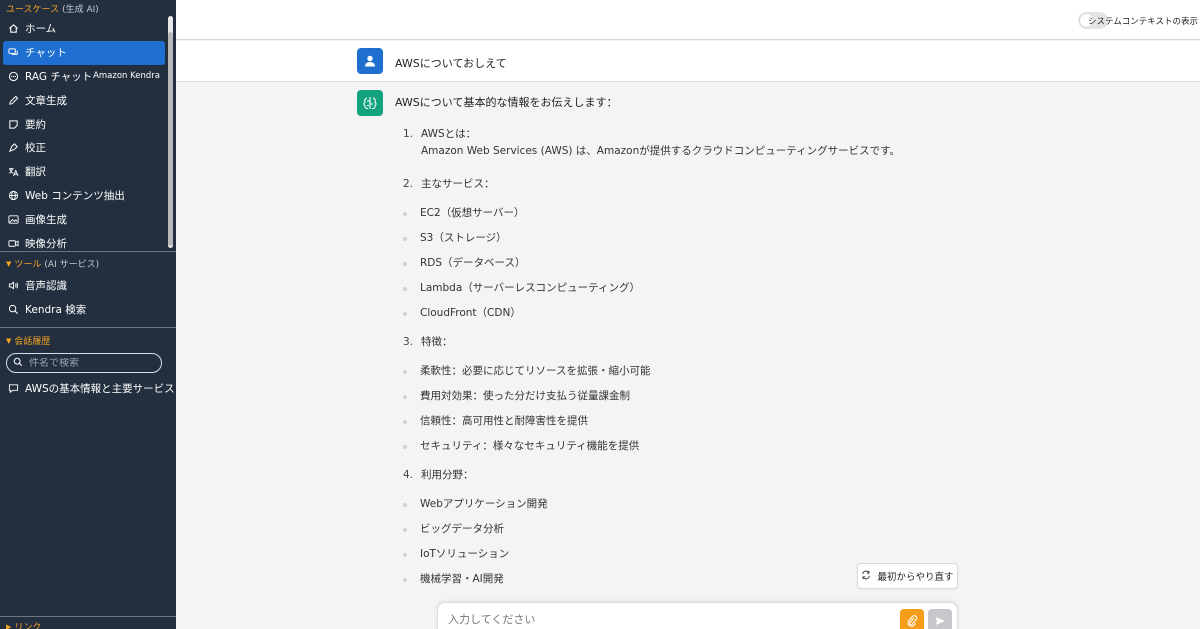  What do you see at coordinates (458, 184) in the screenshot?
I see `section-title: 主なサービス：` at bounding box center [458, 184].